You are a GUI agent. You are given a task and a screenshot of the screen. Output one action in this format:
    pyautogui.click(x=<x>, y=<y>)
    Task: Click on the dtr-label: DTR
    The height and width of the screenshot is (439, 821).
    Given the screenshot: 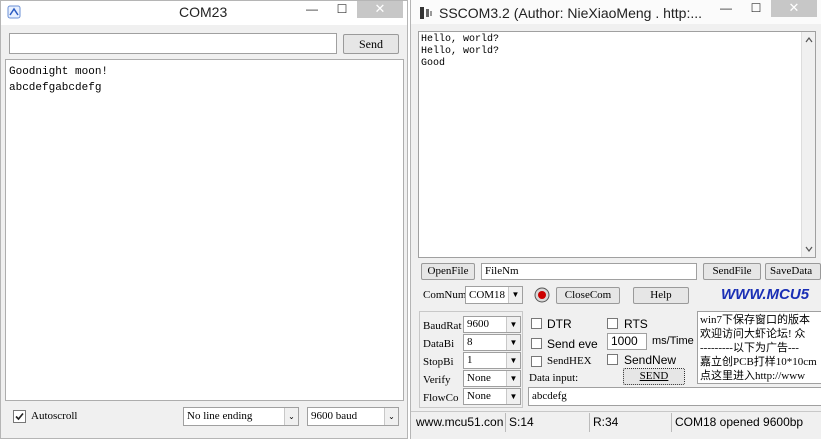 What is the action you would take?
    pyautogui.click(x=559, y=324)
    